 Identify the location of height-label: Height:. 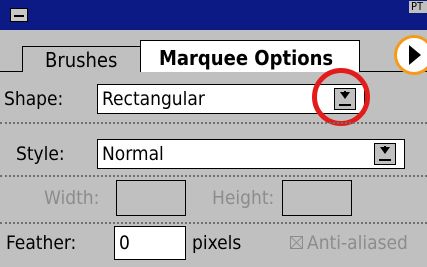
(243, 198).